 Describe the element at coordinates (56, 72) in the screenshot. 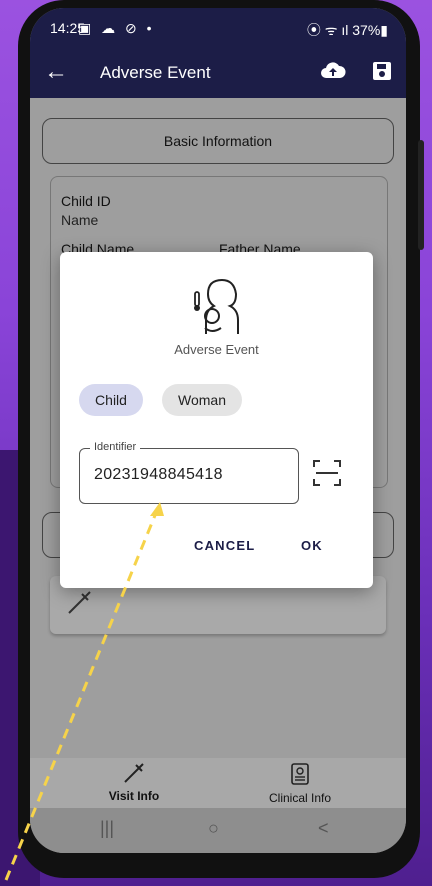

I see `back-arrow-icon: ←` at that location.